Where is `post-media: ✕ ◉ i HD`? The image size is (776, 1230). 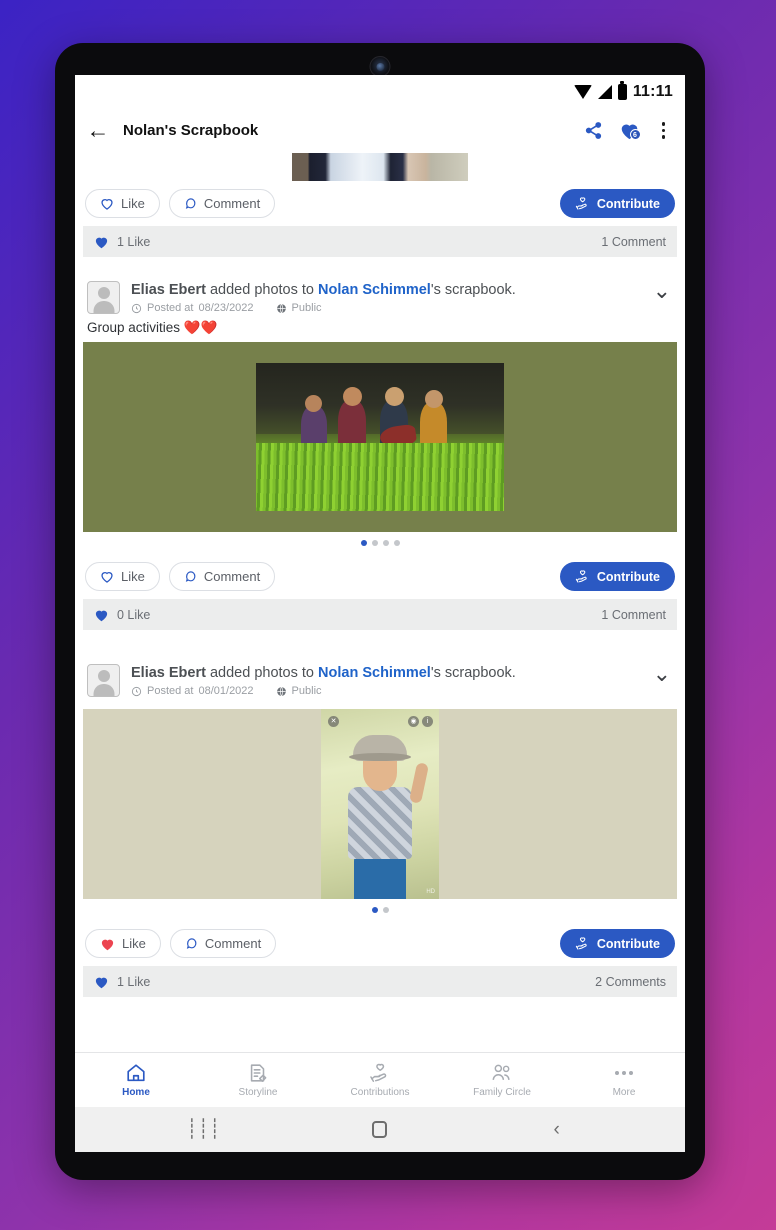 post-media: ✕ ◉ i HD is located at coordinates (380, 804).